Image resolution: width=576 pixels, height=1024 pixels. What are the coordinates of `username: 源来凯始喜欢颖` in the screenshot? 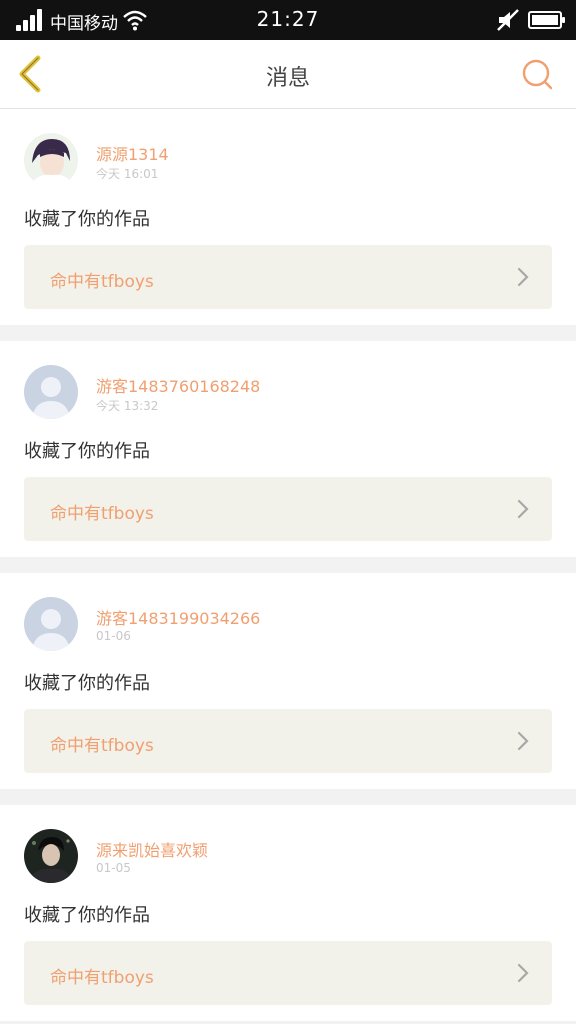 It's located at (152, 849).